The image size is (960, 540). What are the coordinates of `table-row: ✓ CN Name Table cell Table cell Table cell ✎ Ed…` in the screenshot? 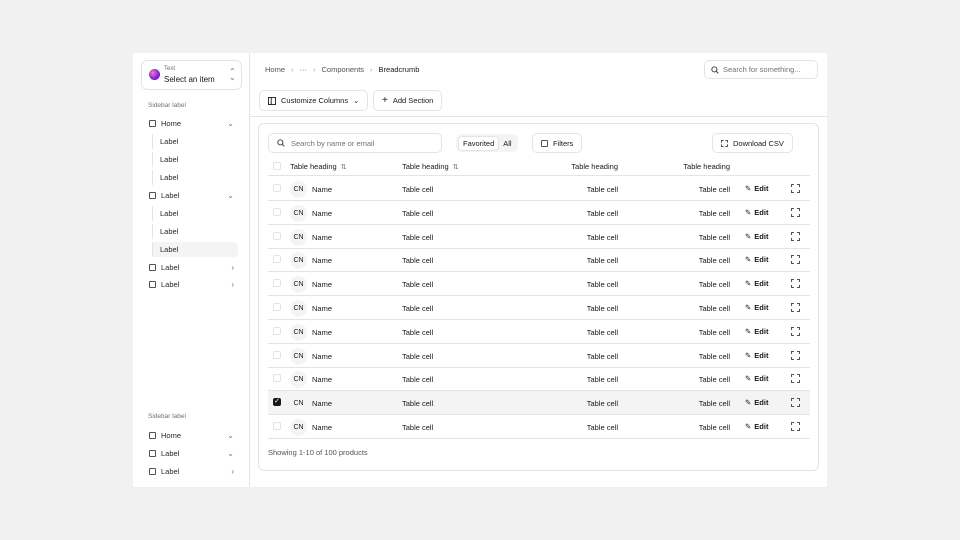 It's located at (539, 403).